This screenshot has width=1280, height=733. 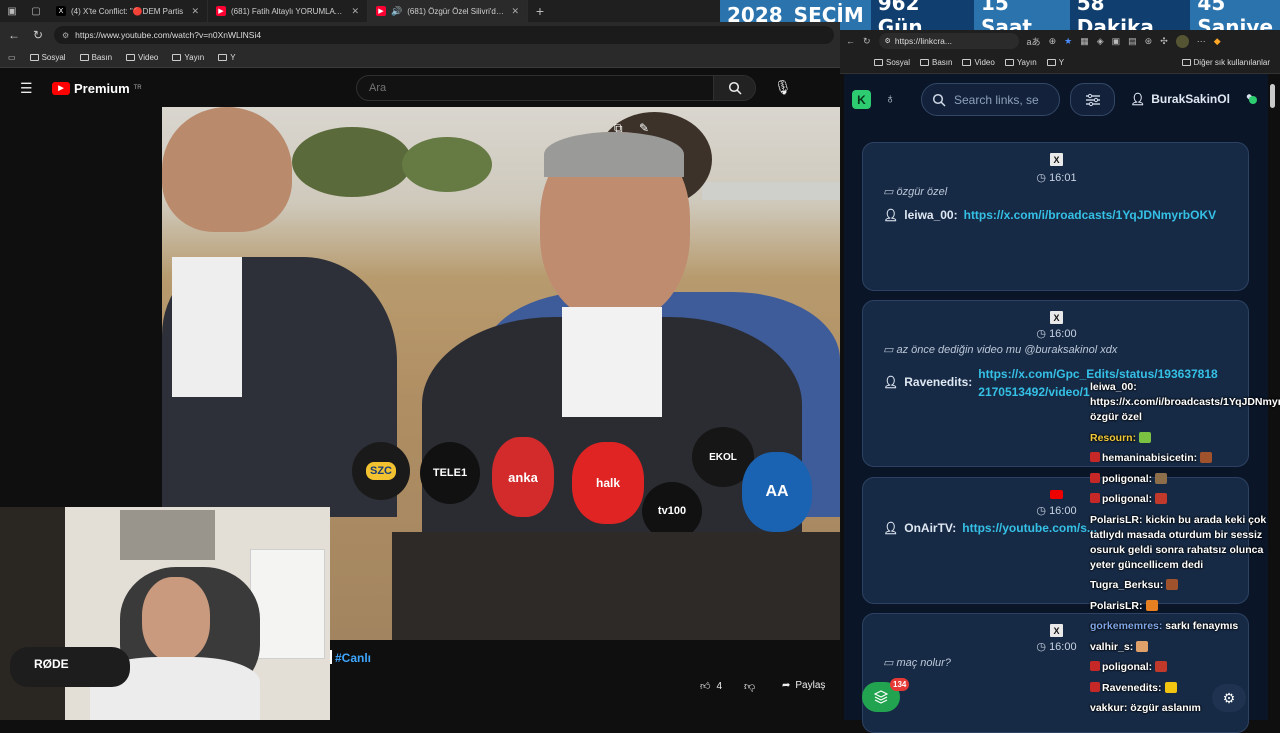 I want to click on puzzle-icon: ✣, so click(x=1164, y=41).